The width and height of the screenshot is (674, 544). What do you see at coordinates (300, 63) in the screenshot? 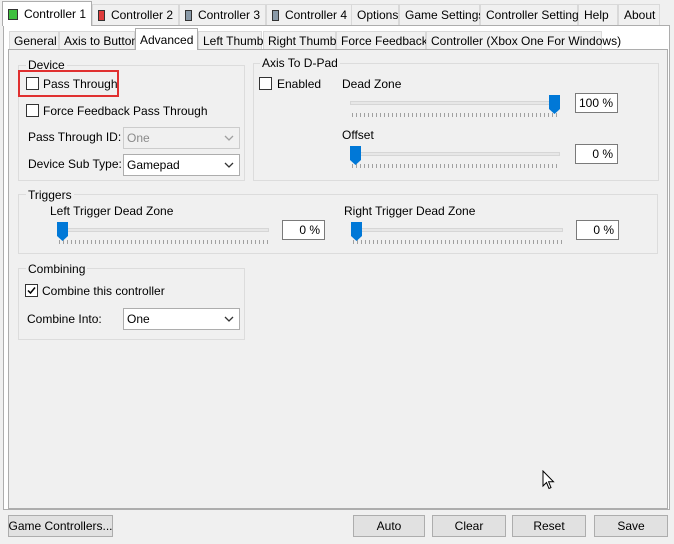
I see `axis-to-dpad-legend: Axis To D-Pad` at bounding box center [300, 63].